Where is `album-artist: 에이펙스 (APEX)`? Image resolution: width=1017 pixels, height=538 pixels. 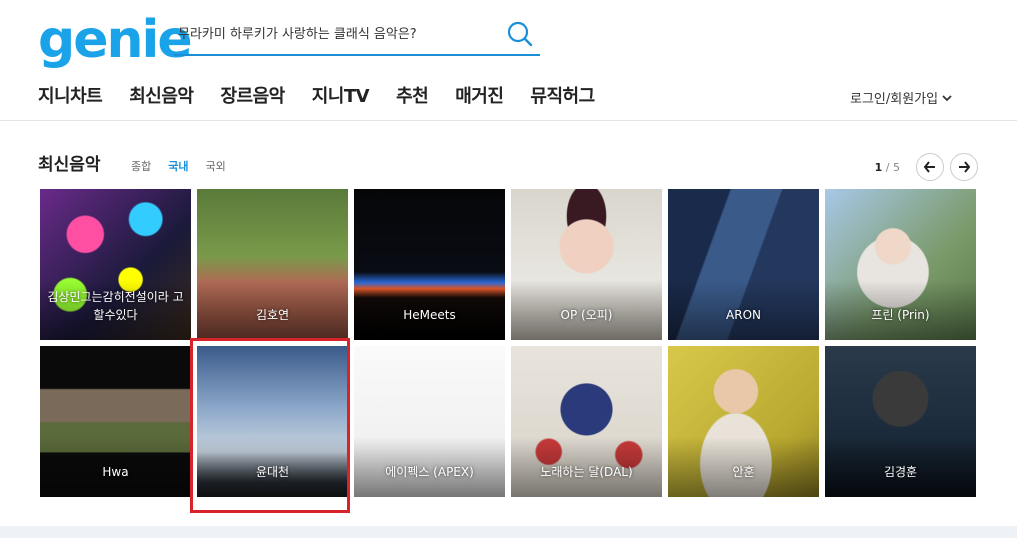
album-artist: 에이펙스 (APEX) is located at coordinates (429, 472).